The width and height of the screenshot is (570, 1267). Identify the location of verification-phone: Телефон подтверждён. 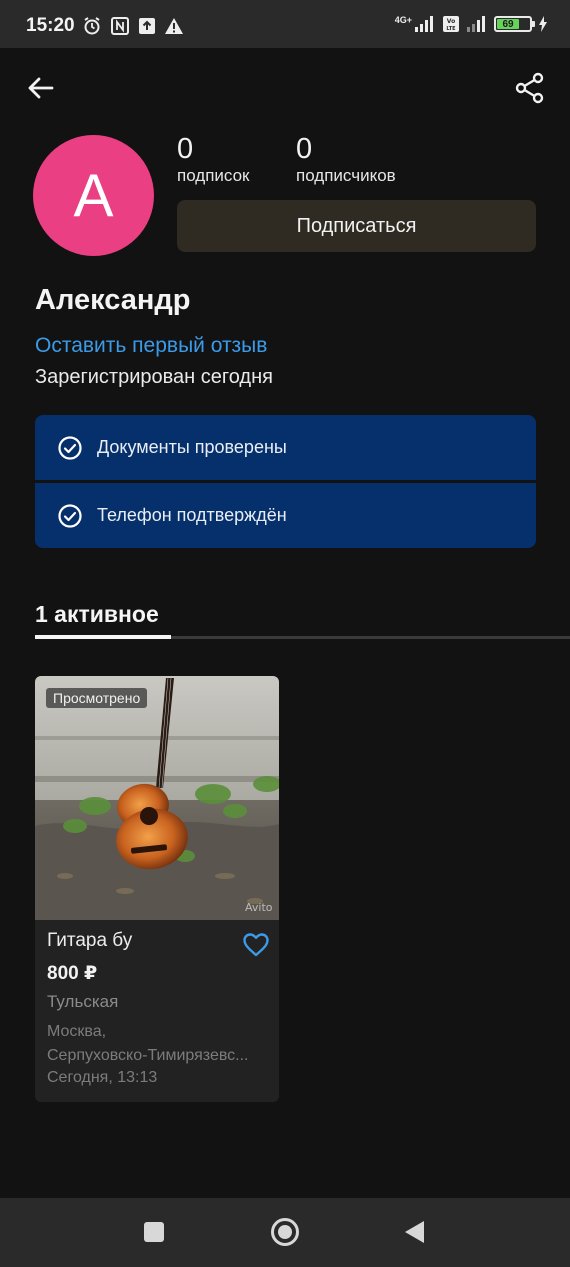
(285, 515).